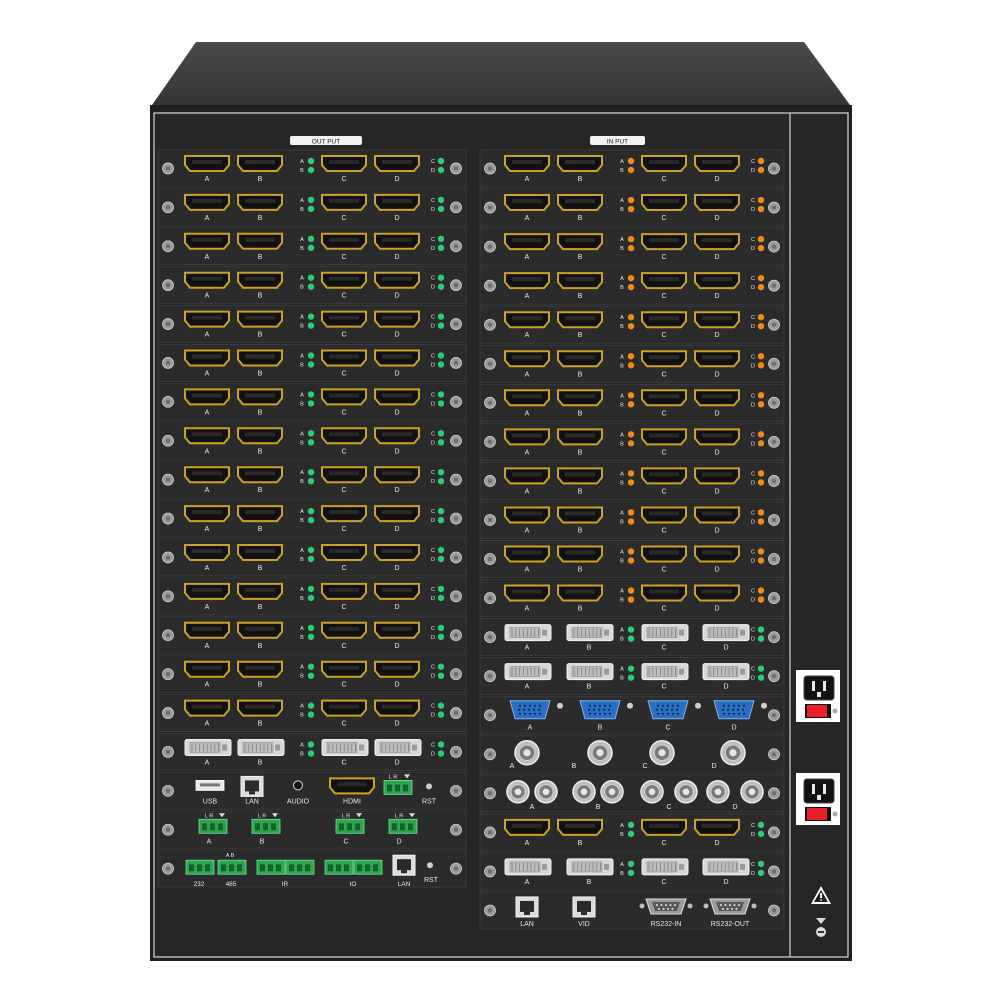  Describe the element at coordinates (298, 785) in the screenshot. I see `audio-jack-icon` at that location.